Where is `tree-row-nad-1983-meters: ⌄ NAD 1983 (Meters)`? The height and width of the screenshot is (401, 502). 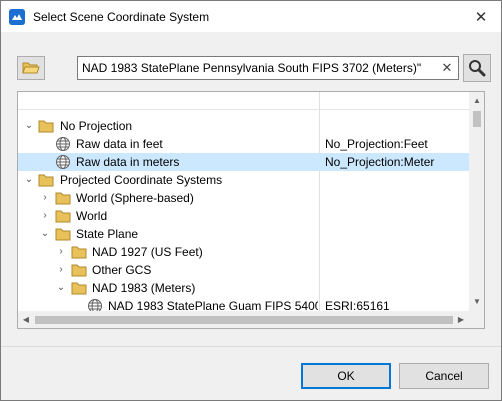 tree-row-nad-1983-meters: ⌄ NAD 1983 (Meters) is located at coordinates (243, 288).